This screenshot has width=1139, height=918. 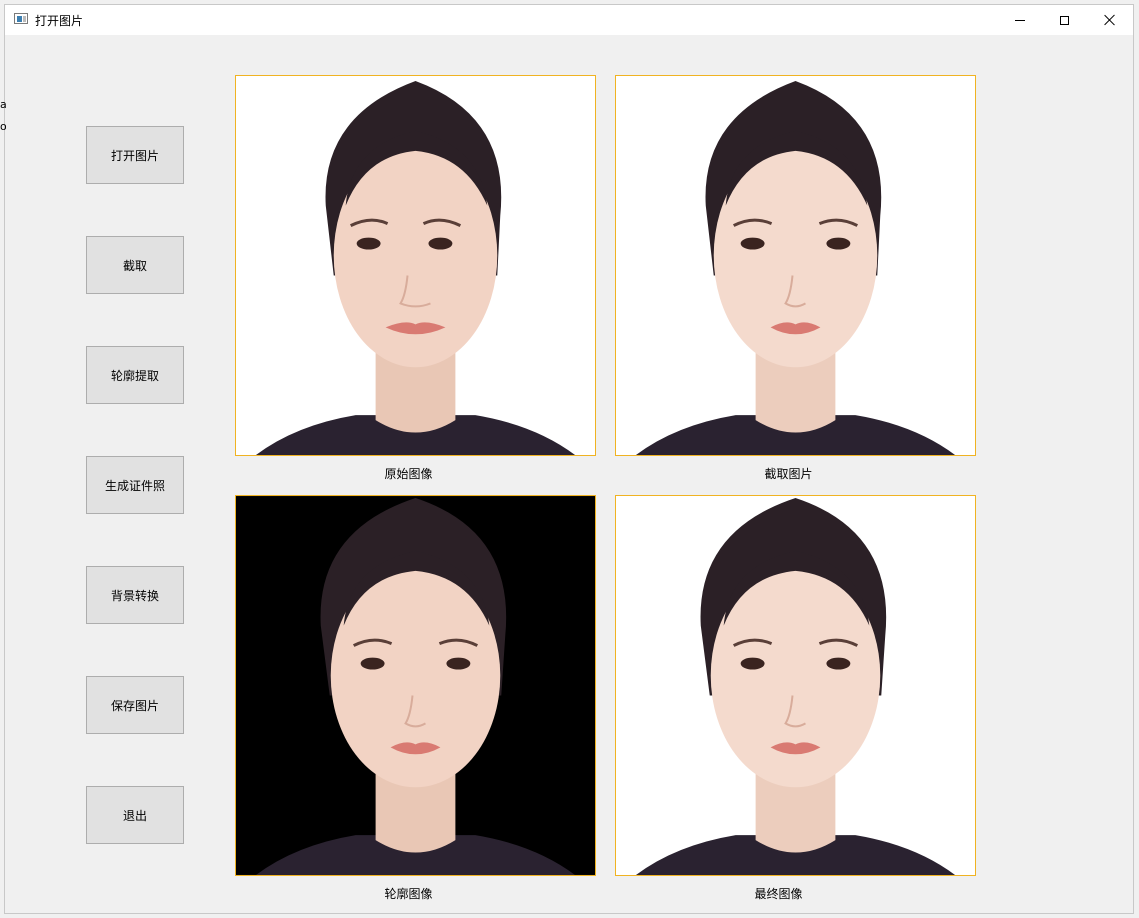 I want to click on crop-button: 截取, so click(x=135, y=265).